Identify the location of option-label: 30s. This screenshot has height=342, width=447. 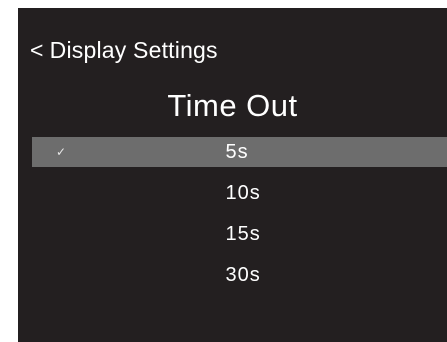
(243, 275).